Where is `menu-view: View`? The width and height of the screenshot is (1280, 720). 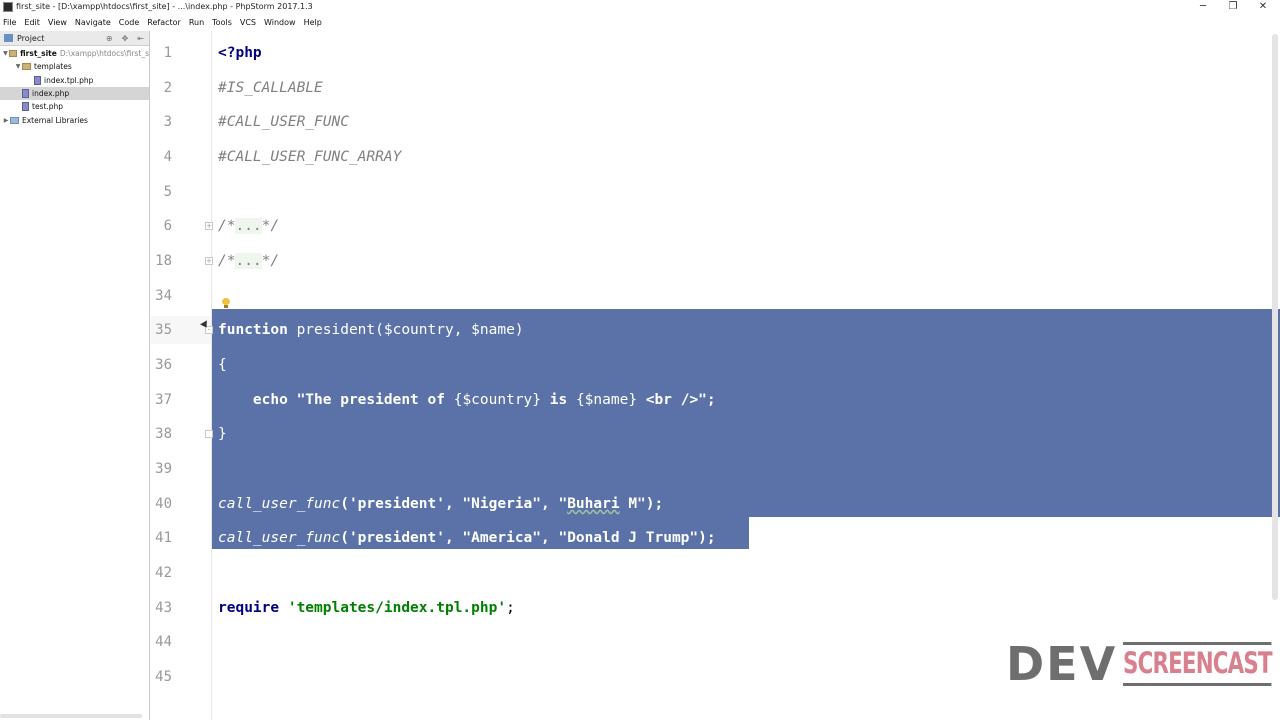 menu-view: View is located at coordinates (57, 22).